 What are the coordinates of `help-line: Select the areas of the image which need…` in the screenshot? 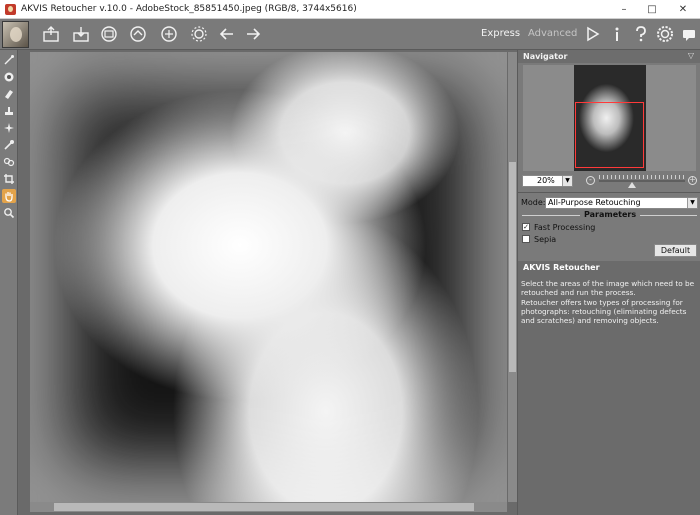 It's located at (608, 288).